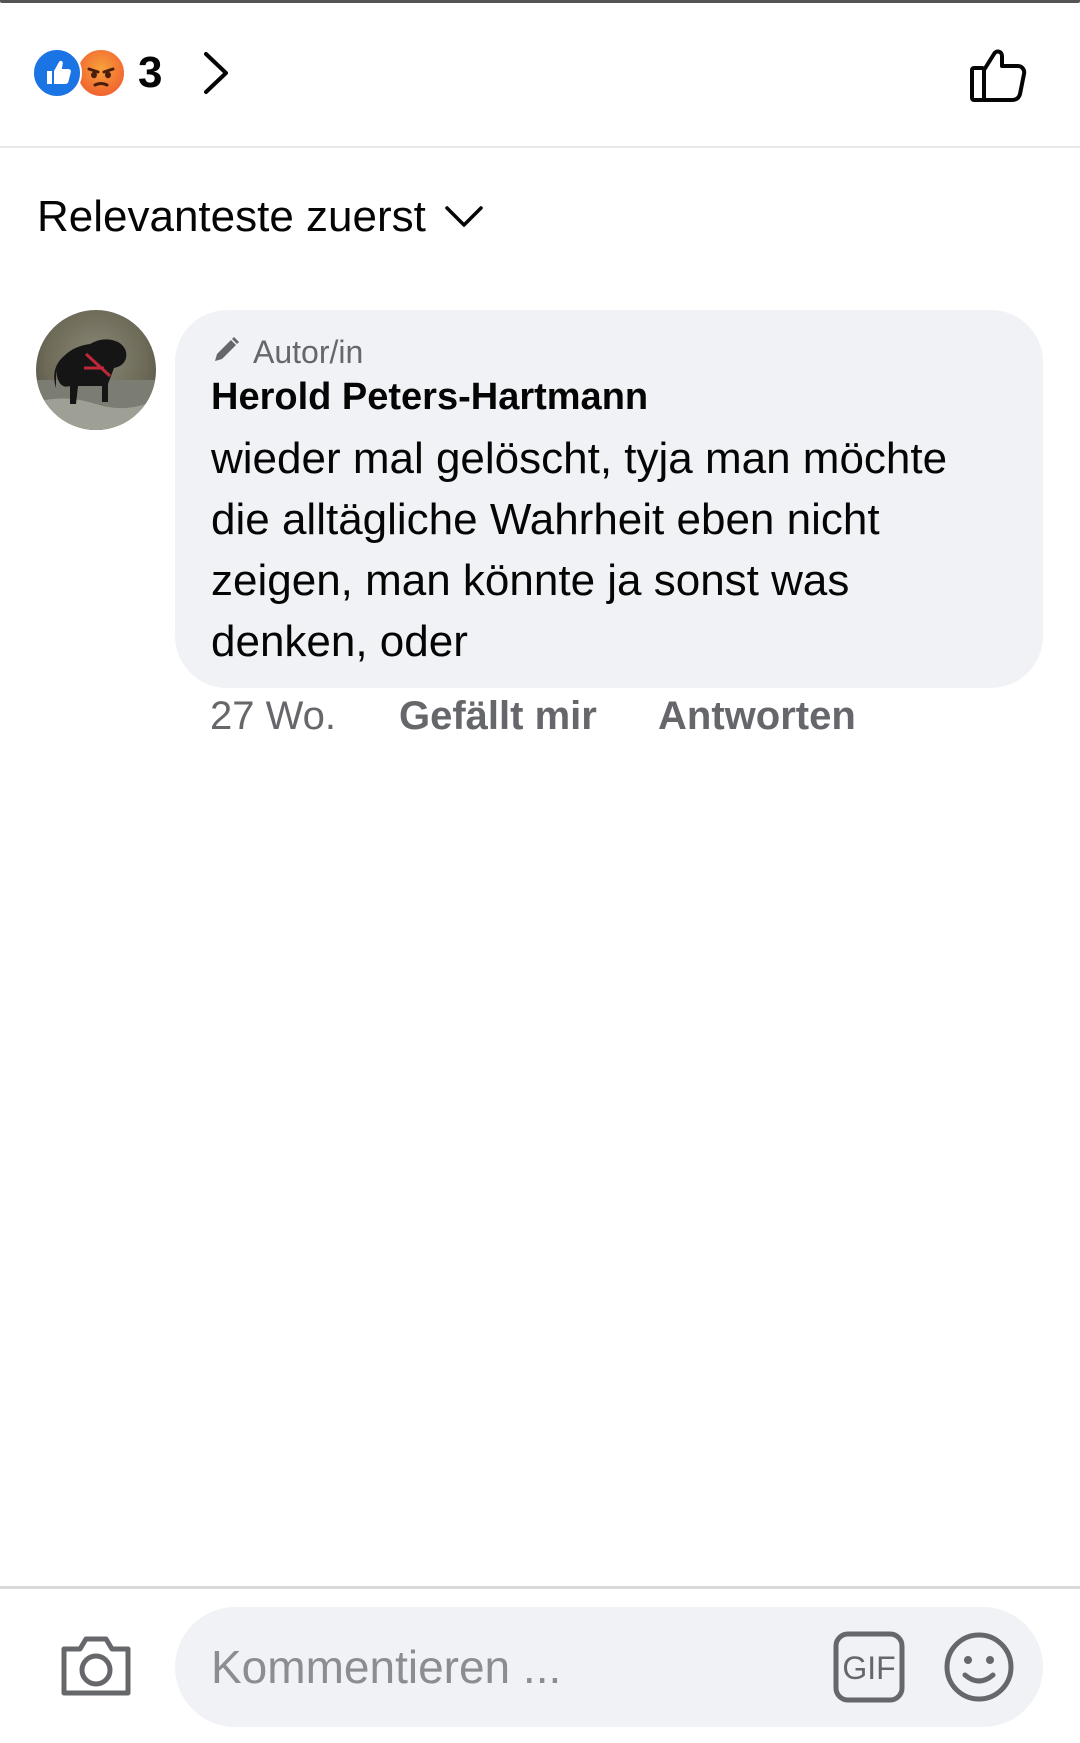 This screenshot has height=1743, width=1080. I want to click on reactions-summary: 3, so click(97, 73).